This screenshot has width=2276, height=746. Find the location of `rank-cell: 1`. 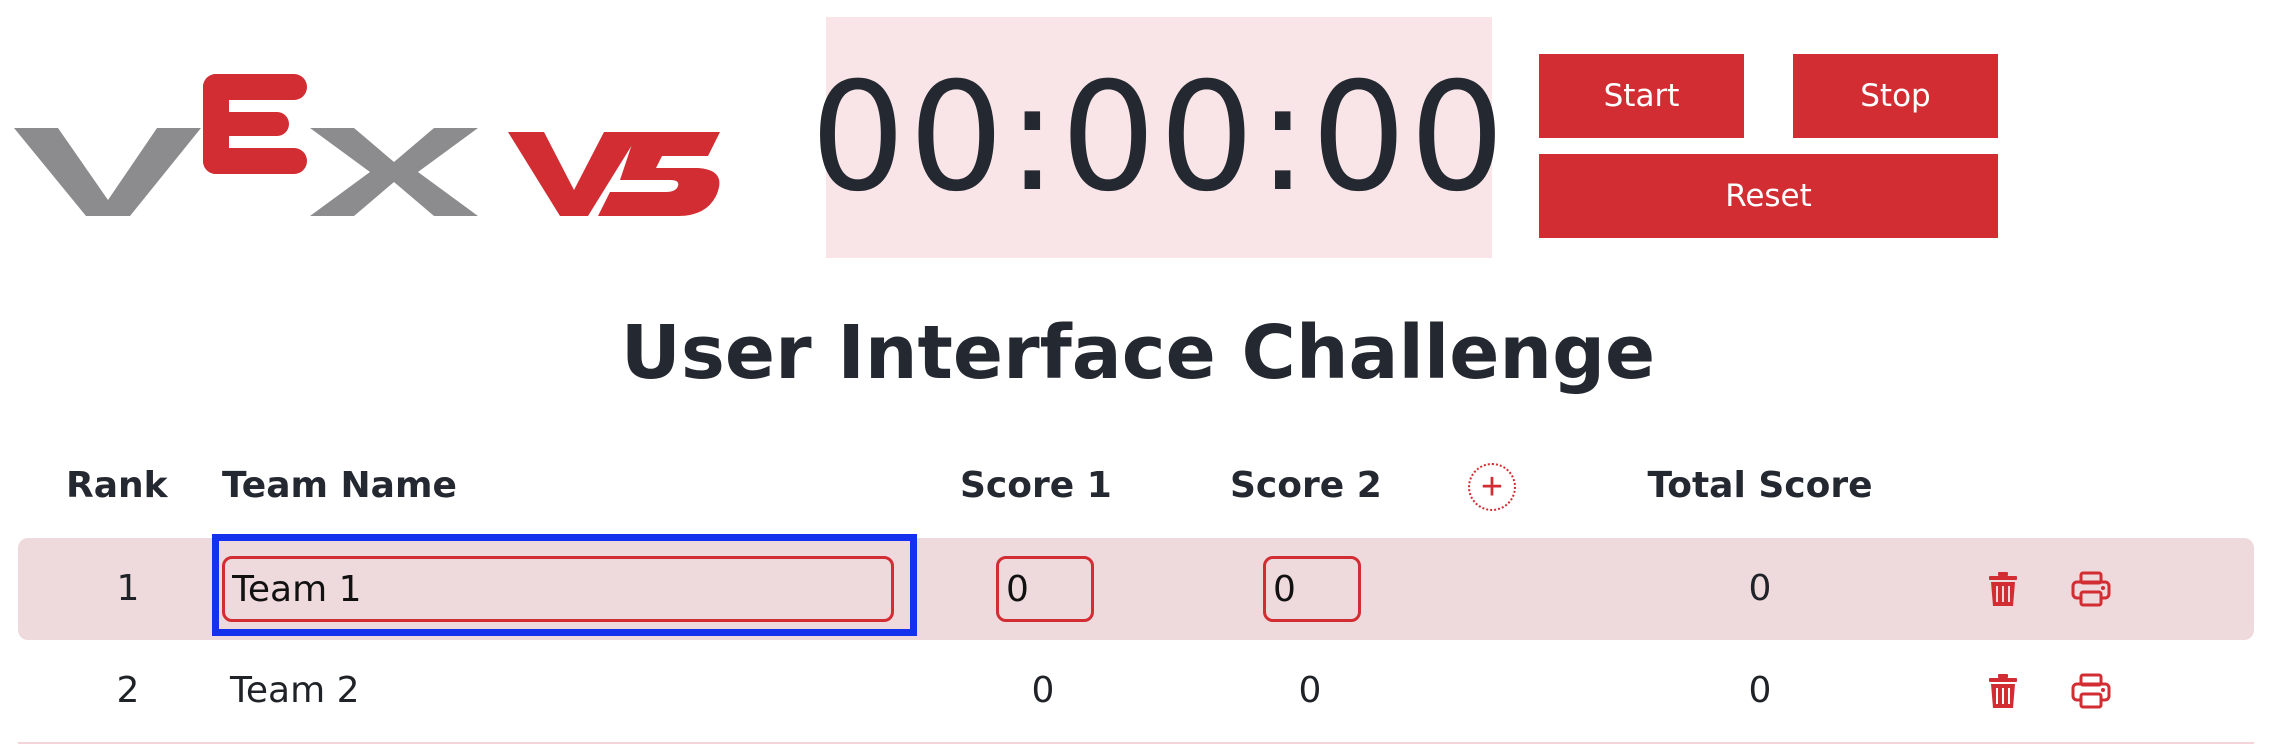

rank-cell: 1 is located at coordinates (128, 588).